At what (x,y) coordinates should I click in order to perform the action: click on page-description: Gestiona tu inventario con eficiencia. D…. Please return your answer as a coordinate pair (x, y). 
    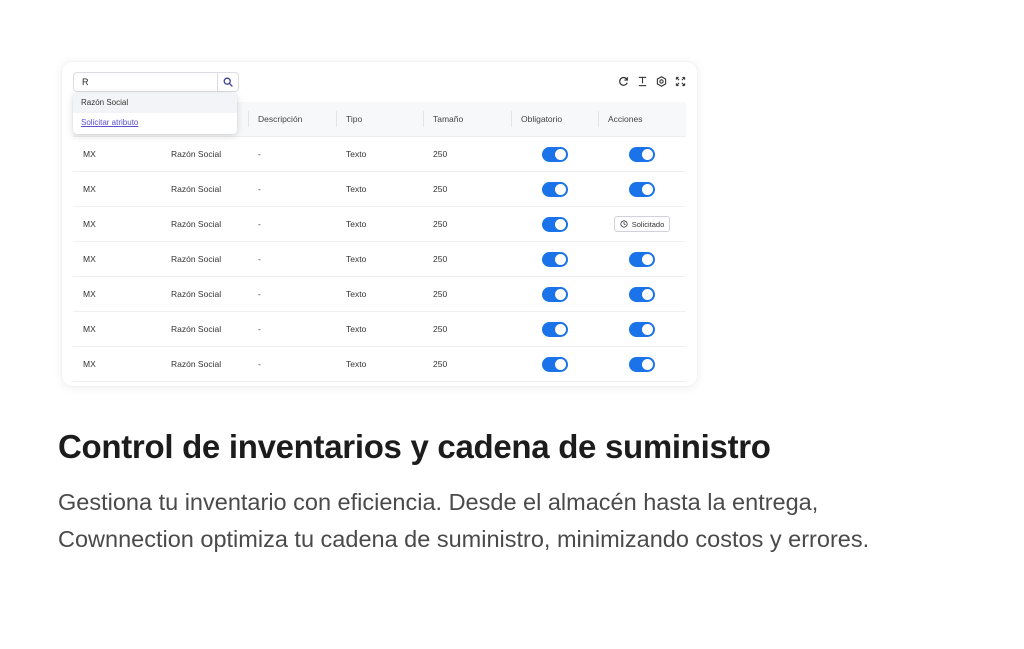
    Looking at the image, I should click on (464, 520).